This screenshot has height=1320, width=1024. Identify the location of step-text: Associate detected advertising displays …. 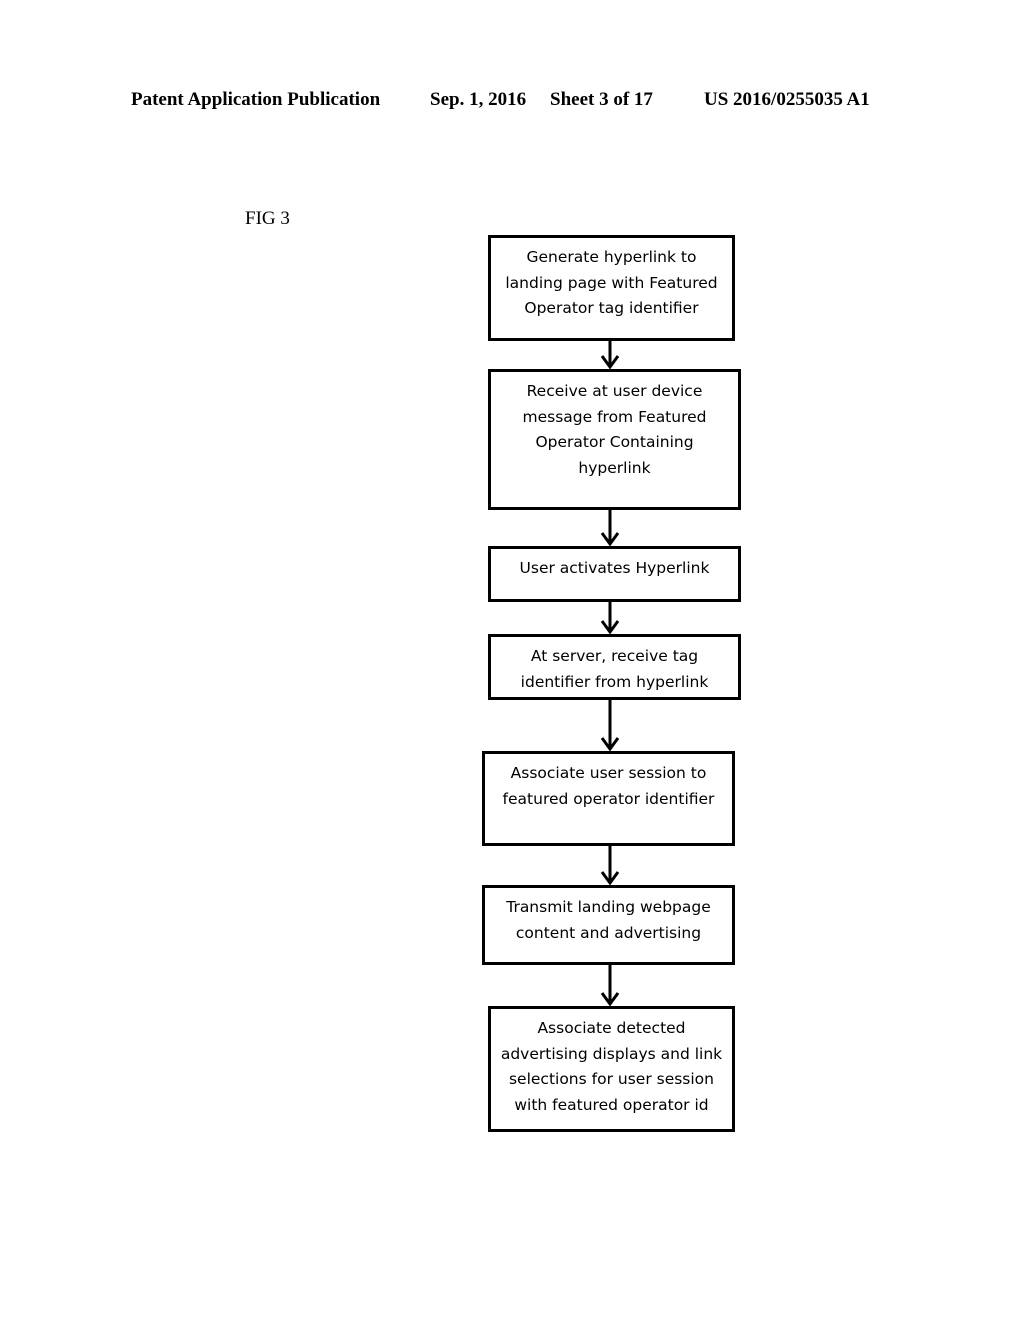
(611, 1072).